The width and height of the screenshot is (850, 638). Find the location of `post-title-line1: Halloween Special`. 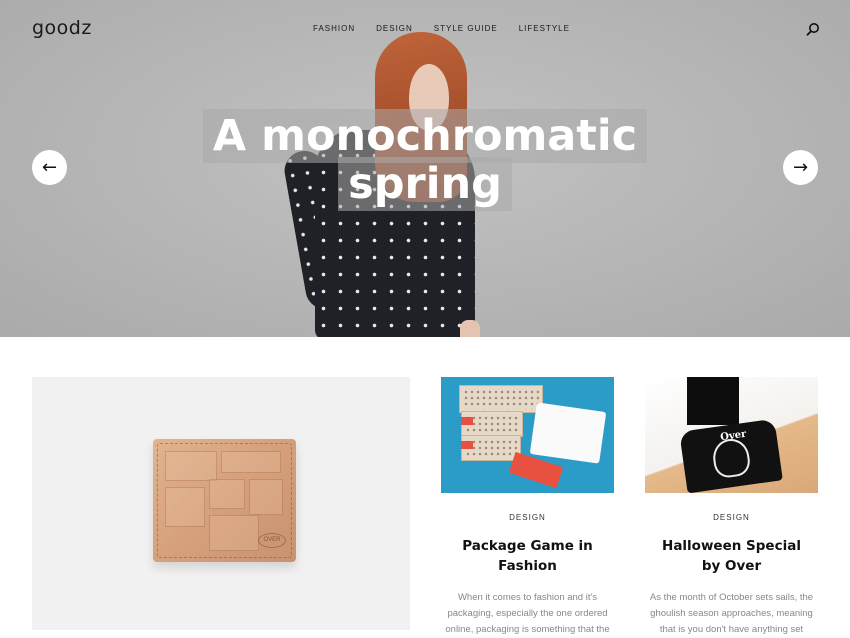

post-title-line1: Halloween Special is located at coordinates (731, 546).